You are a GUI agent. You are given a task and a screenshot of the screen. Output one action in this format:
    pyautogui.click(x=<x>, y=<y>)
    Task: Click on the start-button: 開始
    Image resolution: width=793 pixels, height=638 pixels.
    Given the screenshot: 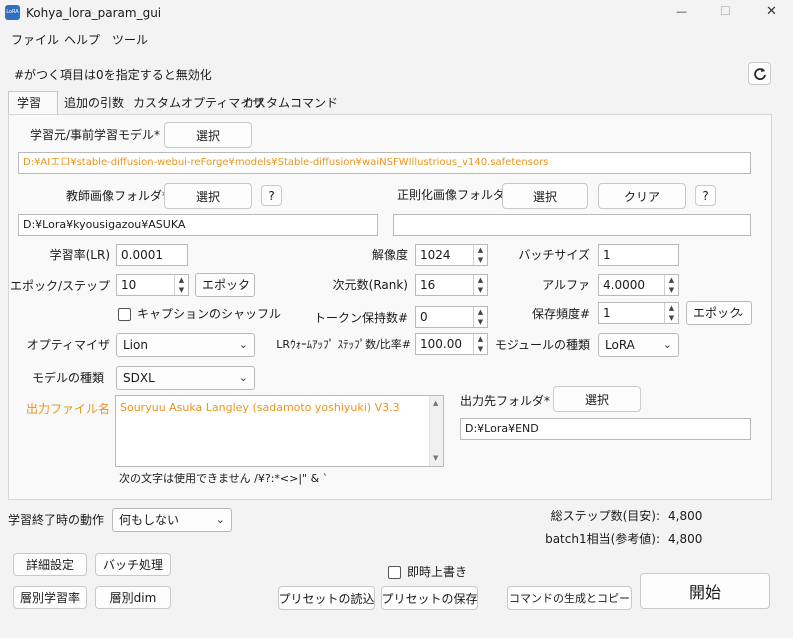 What is the action you would take?
    pyautogui.click(x=705, y=591)
    